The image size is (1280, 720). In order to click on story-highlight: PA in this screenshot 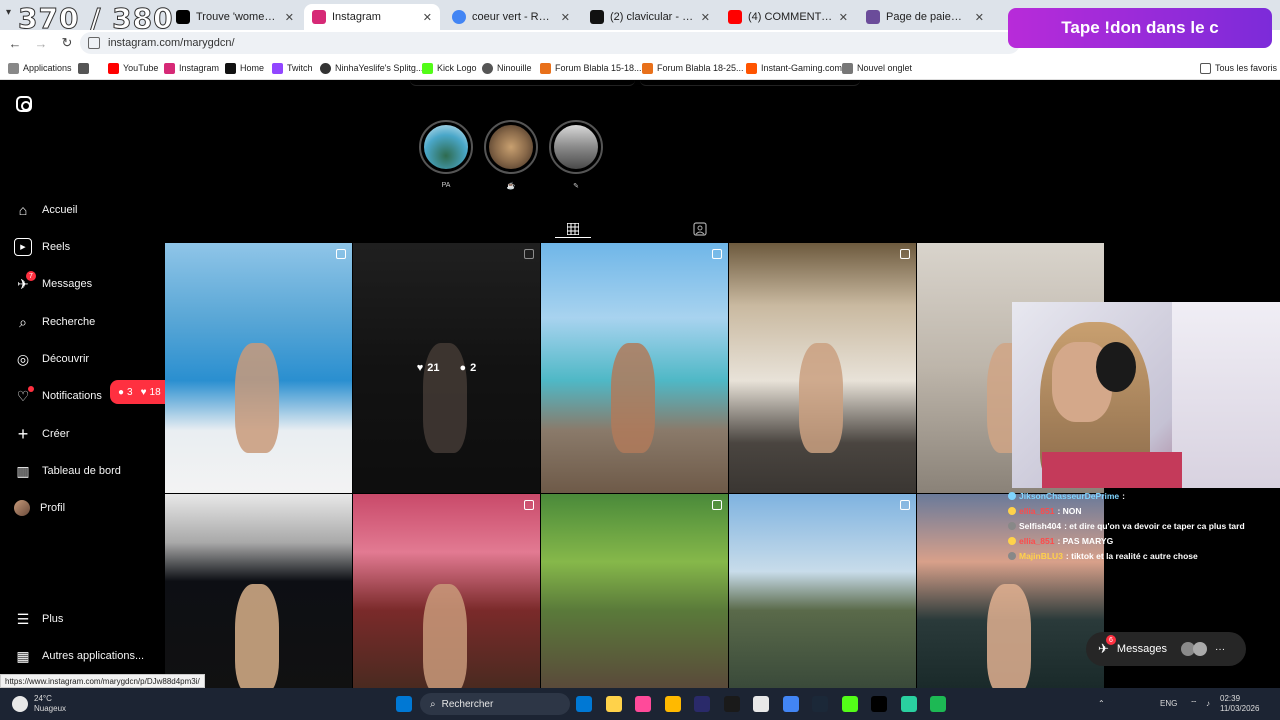, I will do `click(446, 154)`.